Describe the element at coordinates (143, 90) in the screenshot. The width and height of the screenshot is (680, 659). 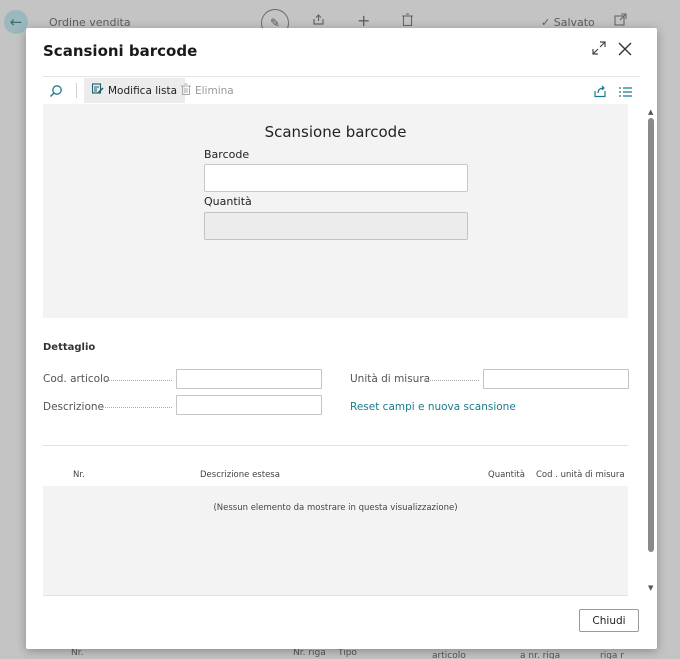
I see `modify-list-label: Modifica lista` at that location.